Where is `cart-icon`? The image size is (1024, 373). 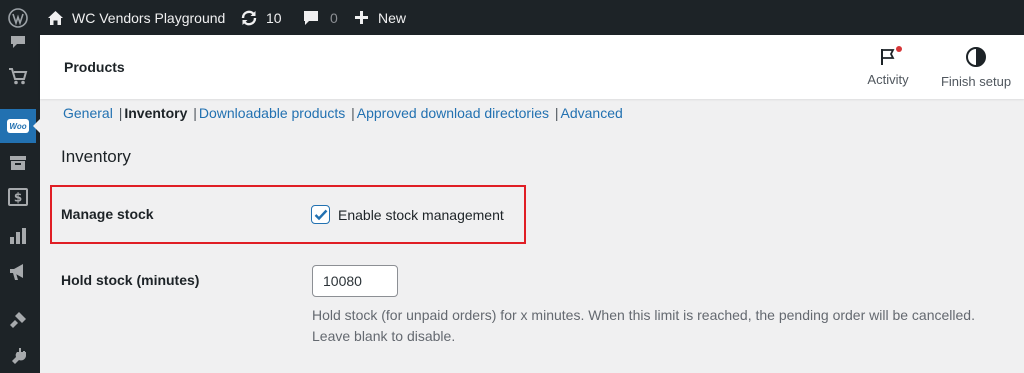
cart-icon is located at coordinates (18, 76).